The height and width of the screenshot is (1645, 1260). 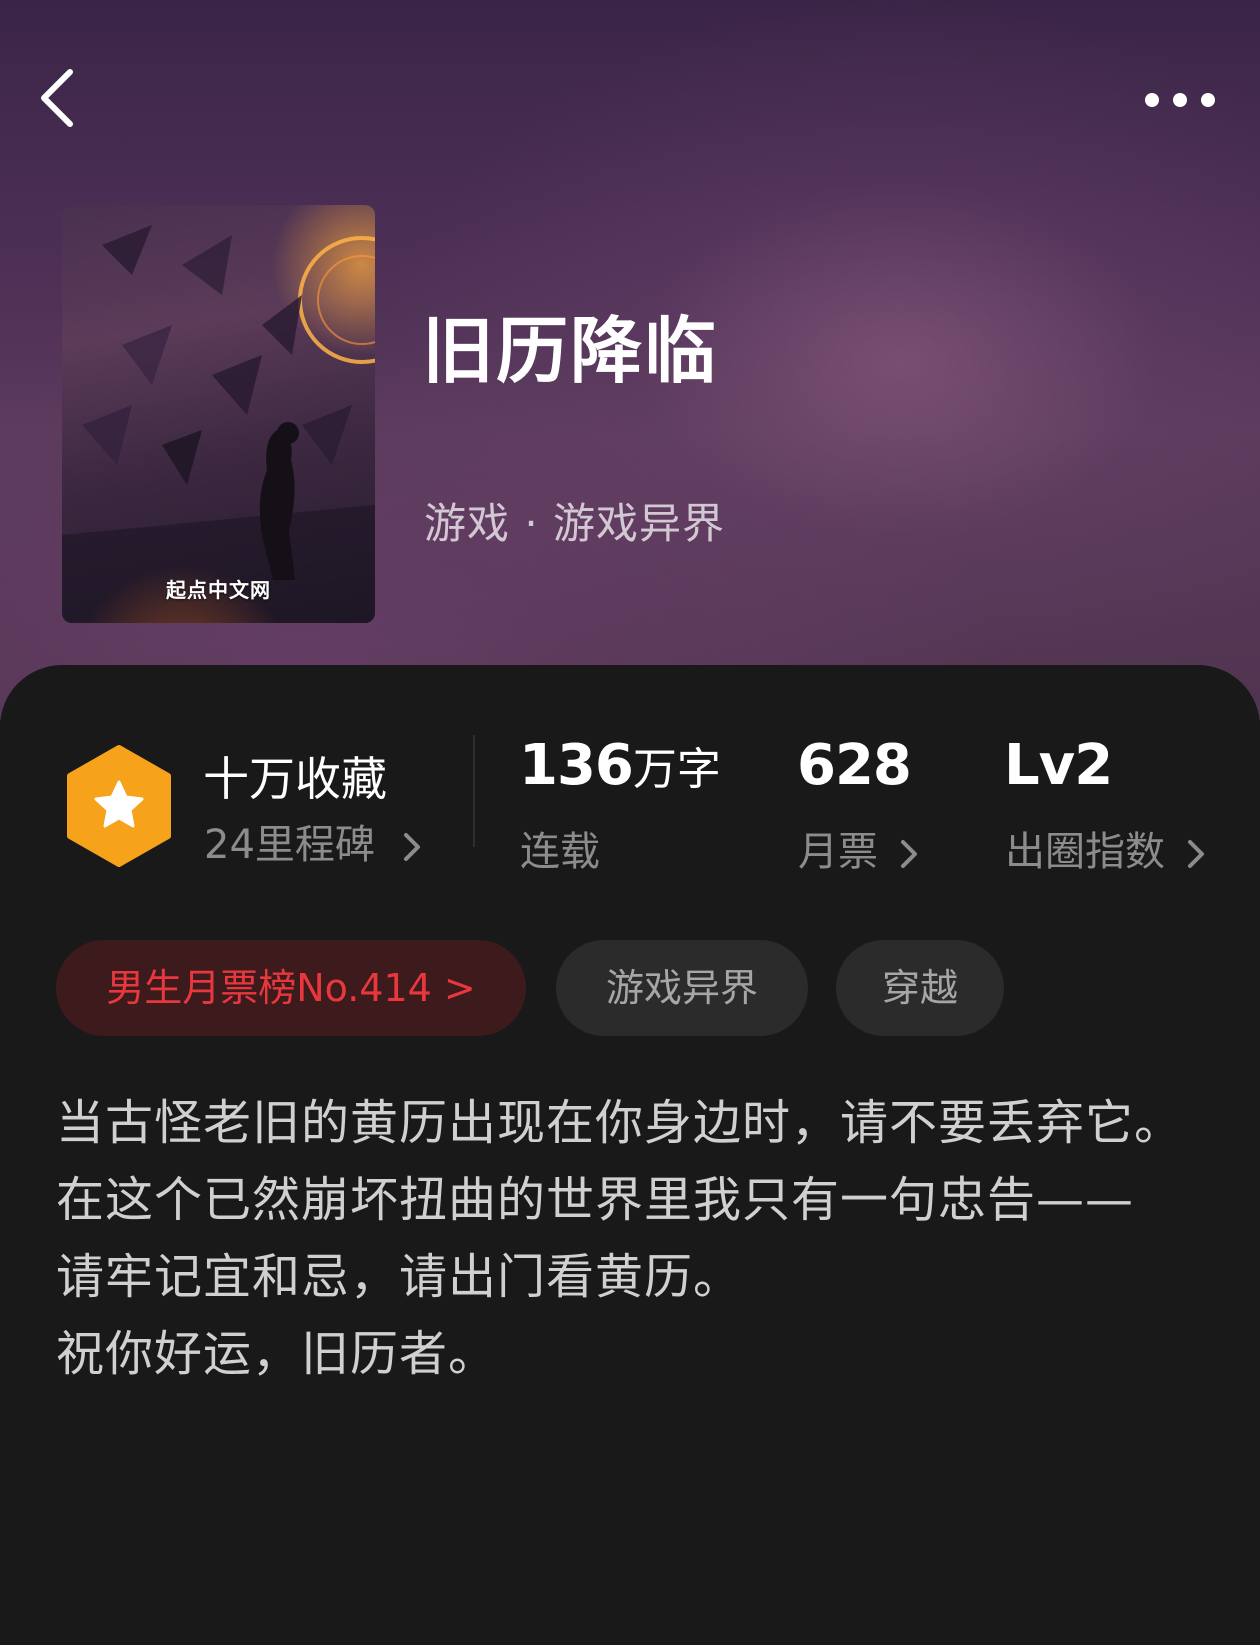 I want to click on monthly-tickets-value: 628, so click(x=854, y=765).